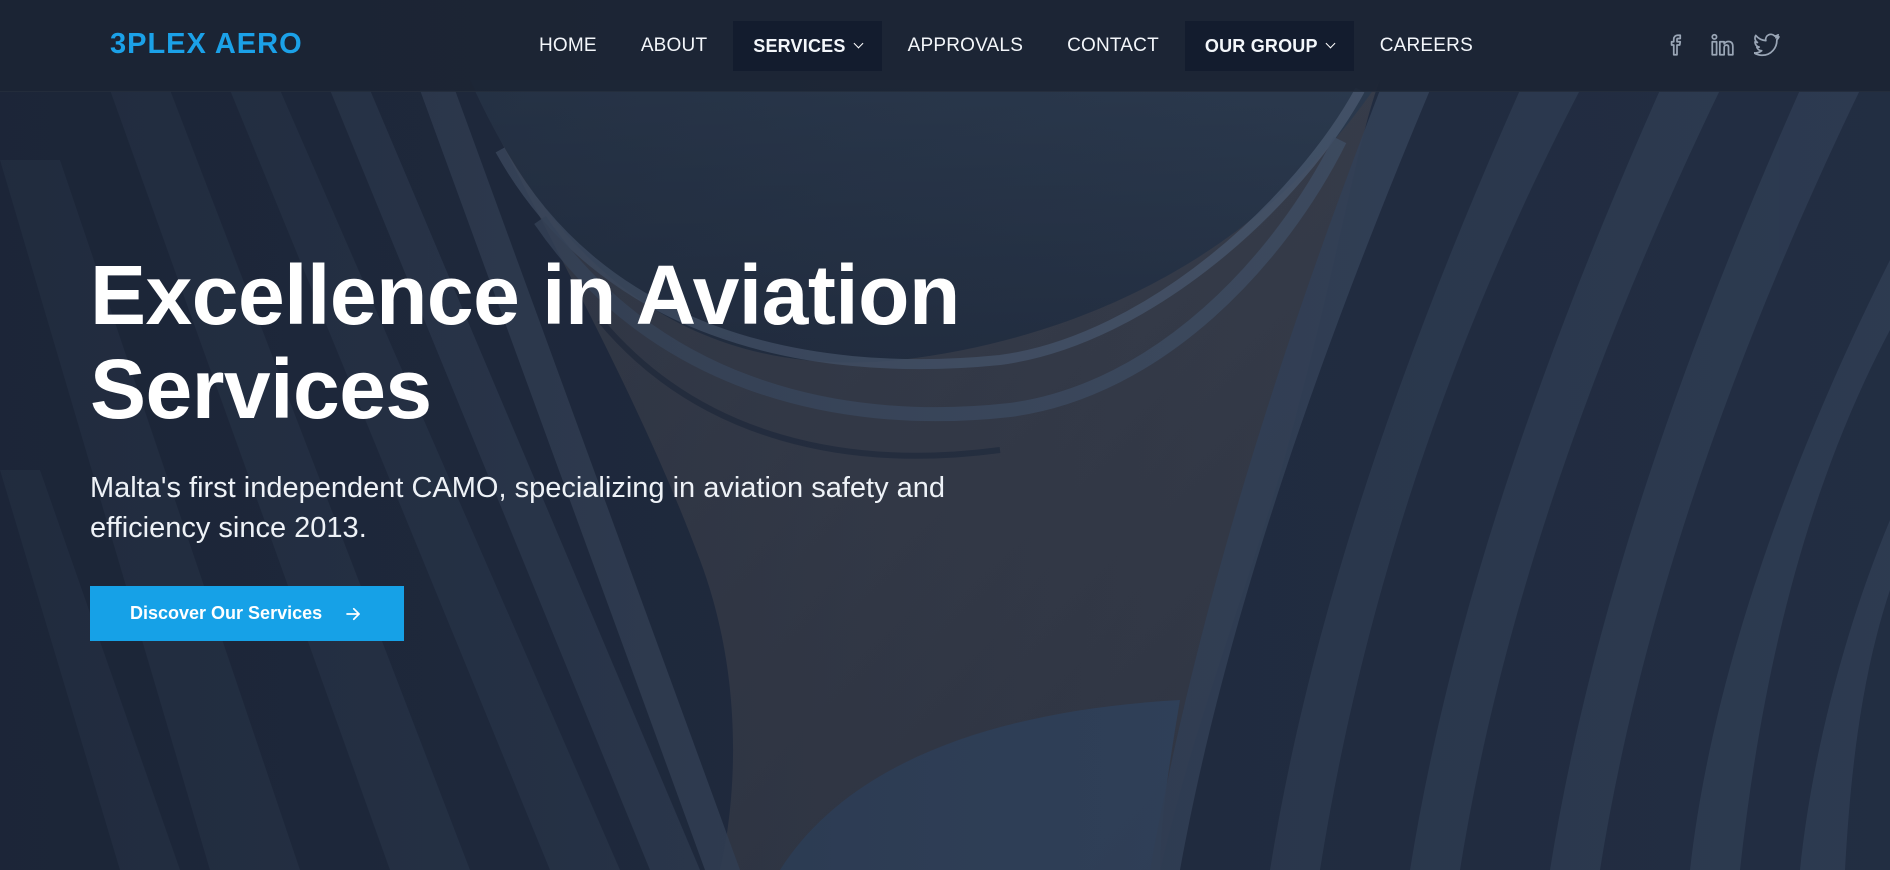  I want to click on nav-item-services: SERVICES, so click(807, 46).